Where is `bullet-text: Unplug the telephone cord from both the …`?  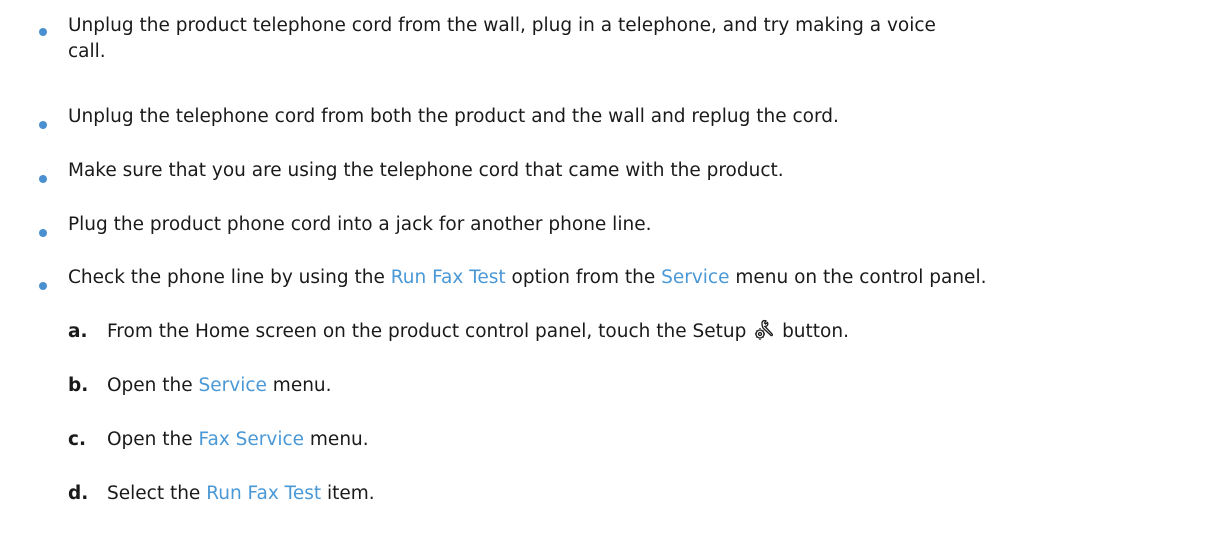 bullet-text: Unplug the telephone cord from both the … is located at coordinates (453, 116).